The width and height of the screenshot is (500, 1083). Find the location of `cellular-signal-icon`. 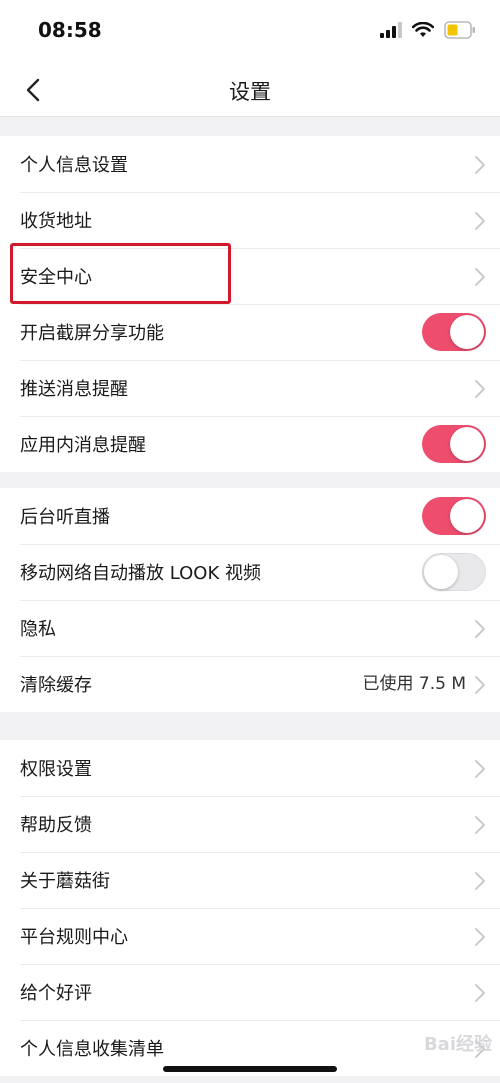

cellular-signal-icon is located at coordinates (391, 30).